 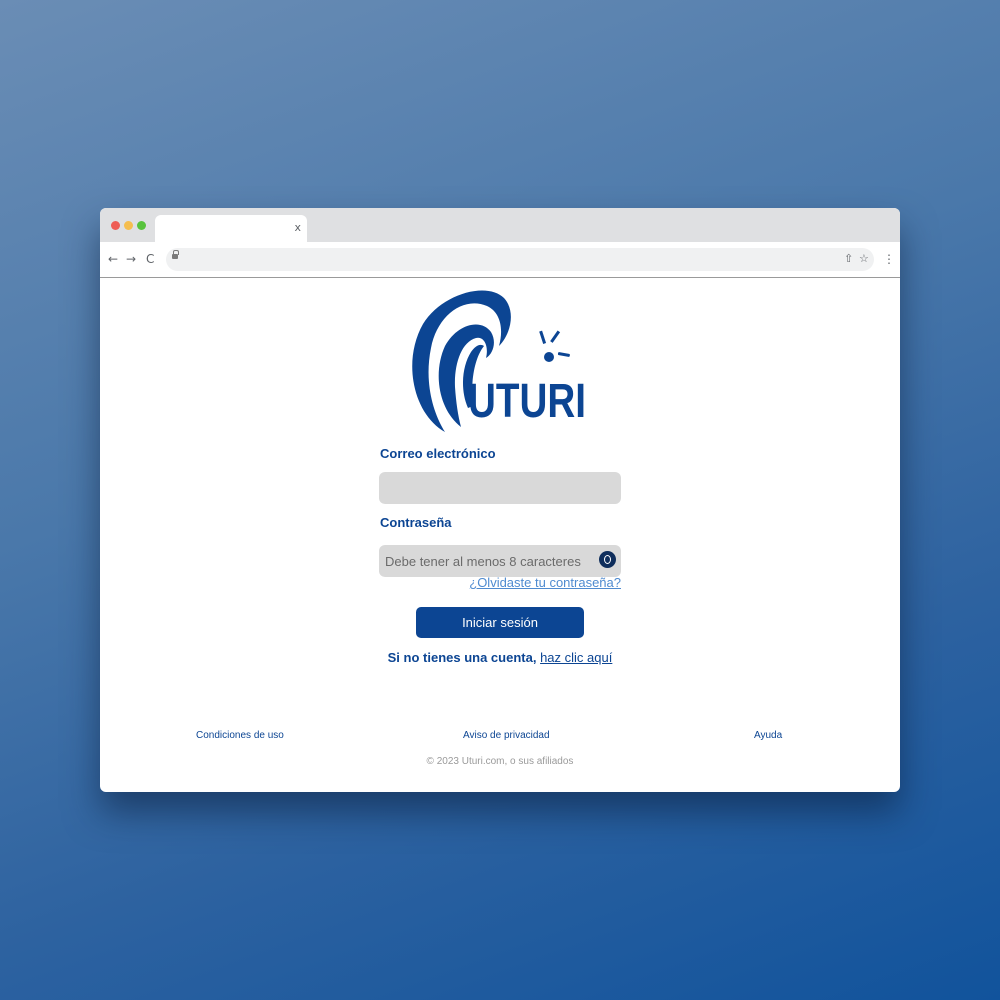 What do you see at coordinates (150, 259) in the screenshot?
I see `reload-icon: C` at bounding box center [150, 259].